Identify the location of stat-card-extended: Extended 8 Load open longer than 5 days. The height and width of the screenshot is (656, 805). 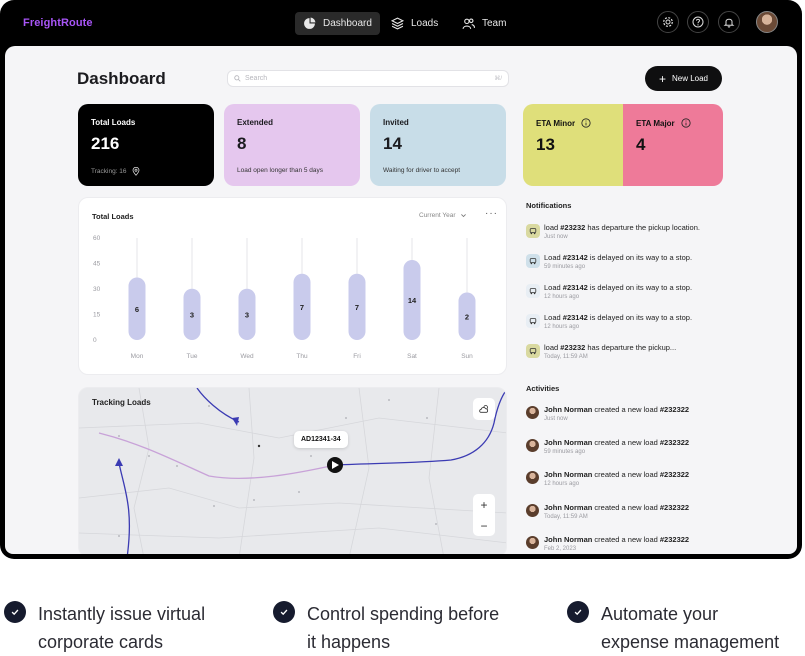
(292, 145).